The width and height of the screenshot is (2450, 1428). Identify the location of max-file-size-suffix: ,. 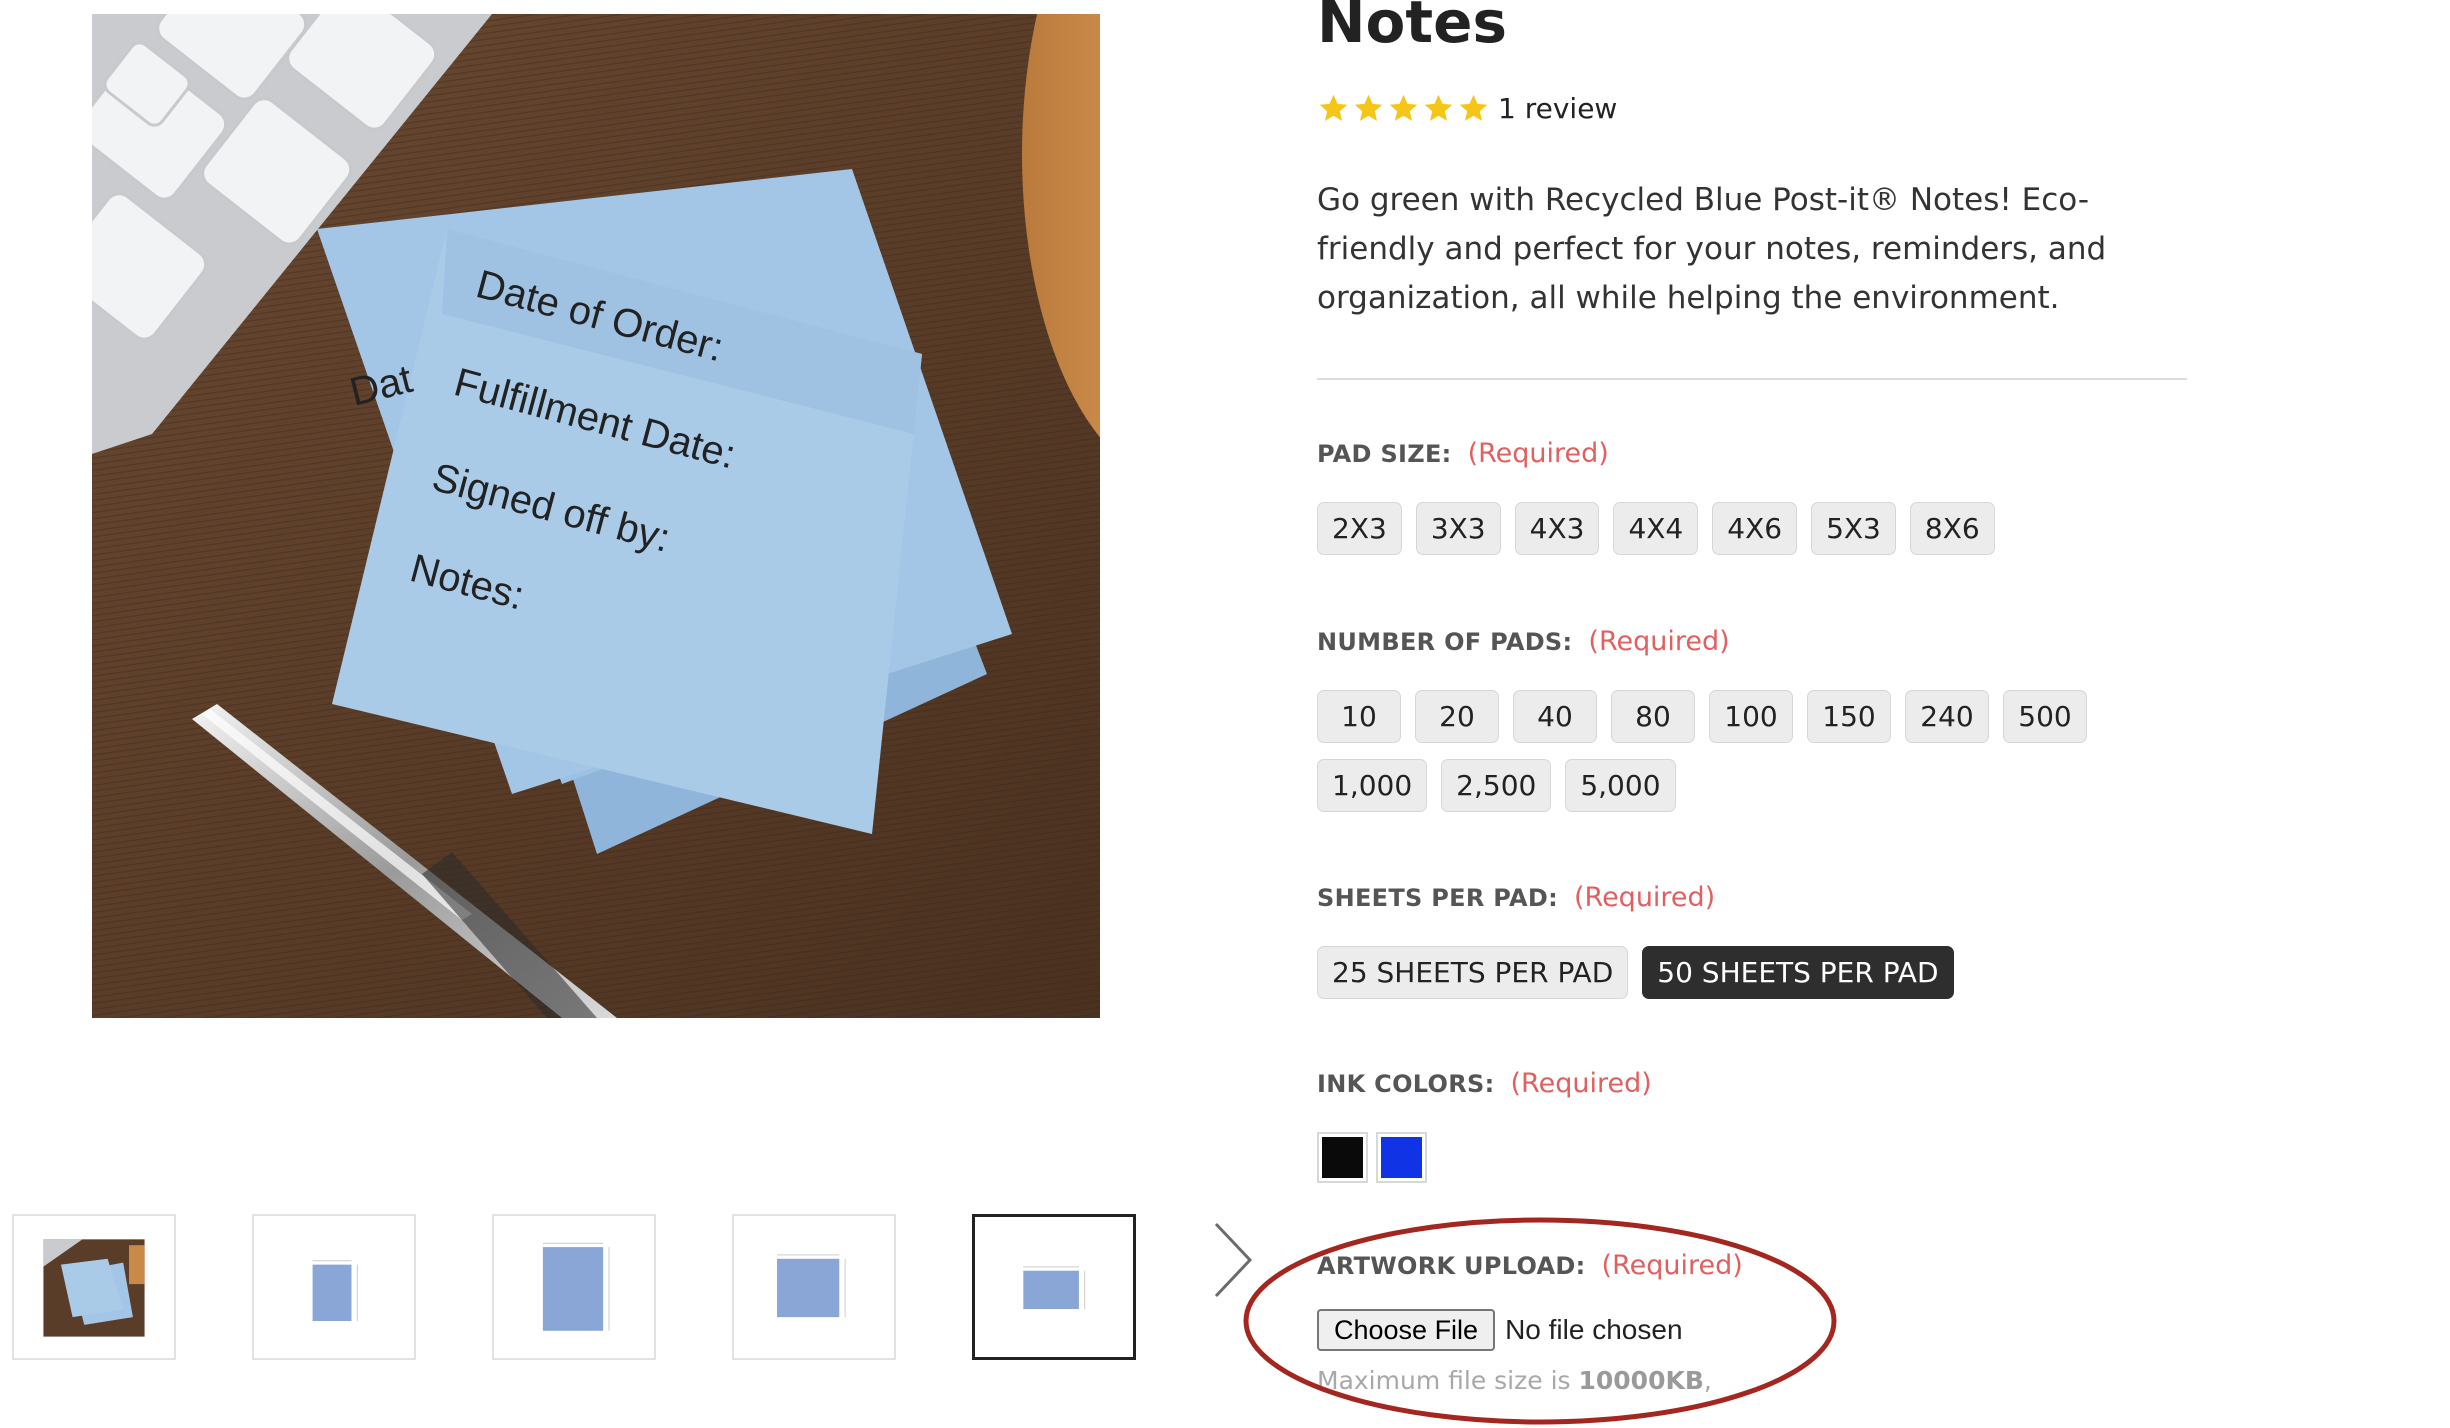
(1707, 1380).